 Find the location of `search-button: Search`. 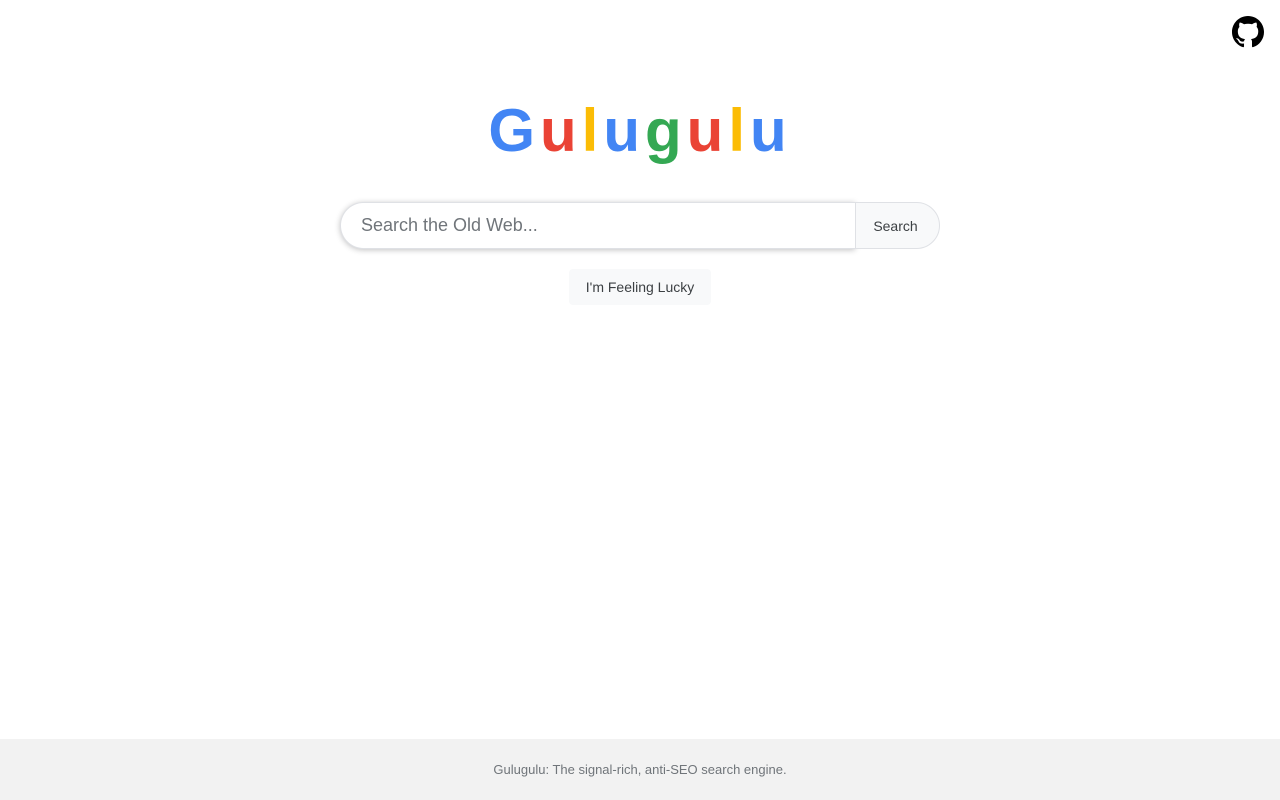

search-button: Search is located at coordinates (897, 225).